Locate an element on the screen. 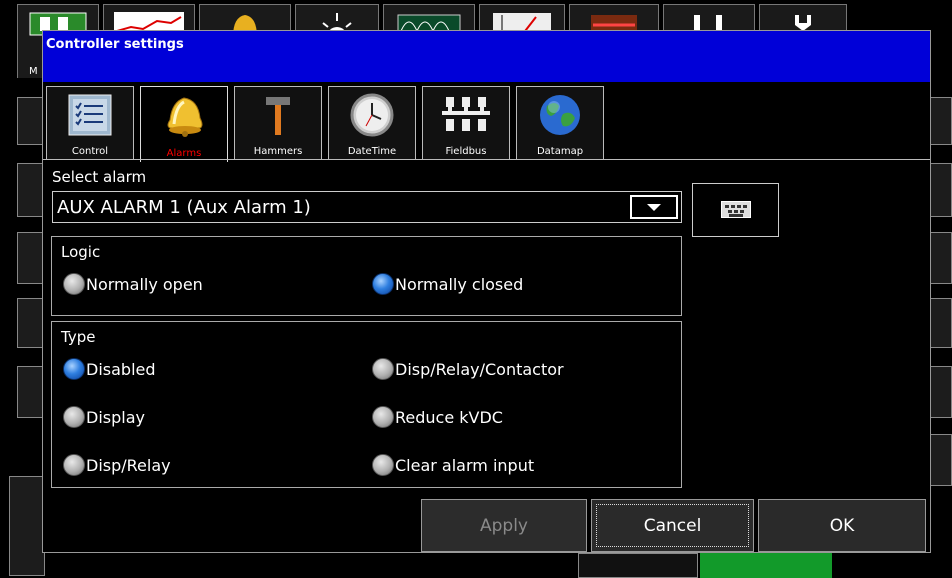 The width and height of the screenshot is (952, 578). radio-disabled: Disabled is located at coordinates (109, 369).